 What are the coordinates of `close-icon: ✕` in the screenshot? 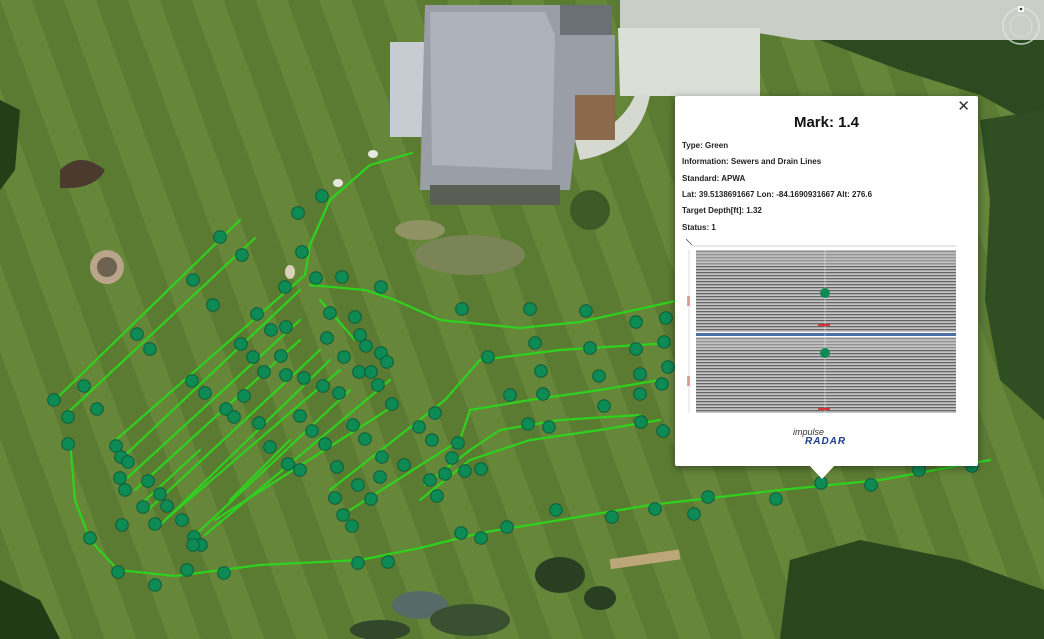 It's located at (963, 106).